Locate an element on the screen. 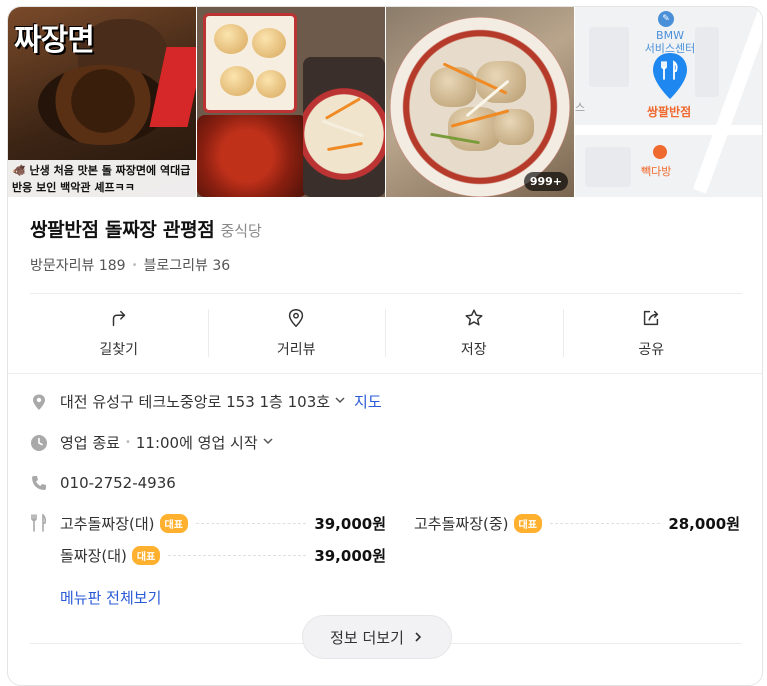  map-poi-cafe: 빽다방 is located at coordinates (656, 171).